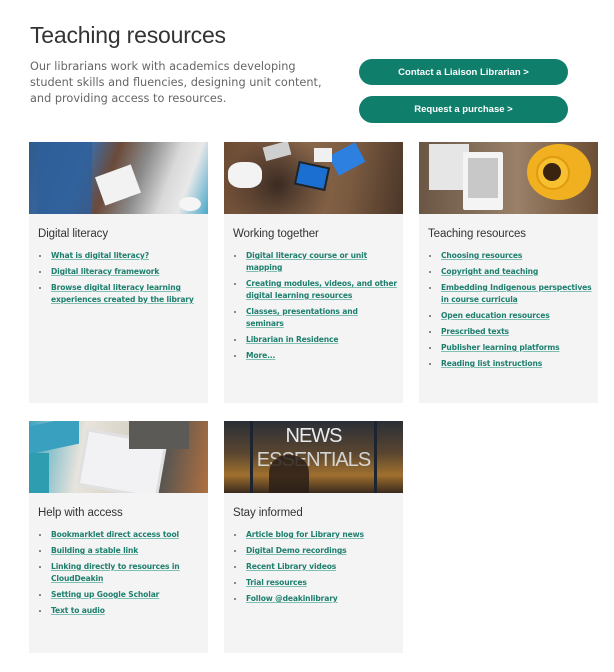 The image size is (614, 672). What do you see at coordinates (508, 178) in the screenshot?
I see `teaching-resources-image` at bounding box center [508, 178].